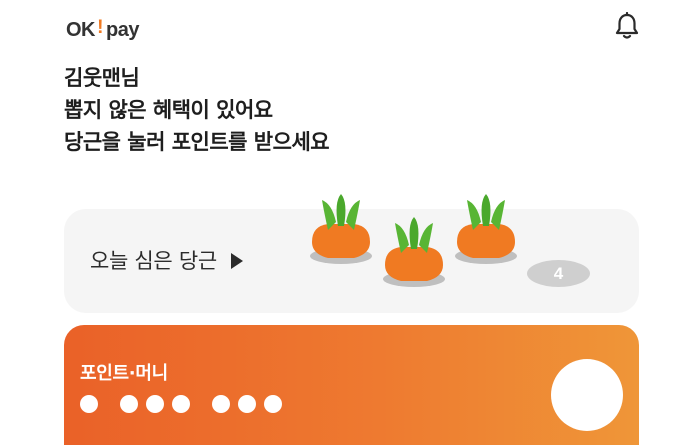 This screenshot has width=700, height=445. I want to click on points-action-button, so click(587, 395).